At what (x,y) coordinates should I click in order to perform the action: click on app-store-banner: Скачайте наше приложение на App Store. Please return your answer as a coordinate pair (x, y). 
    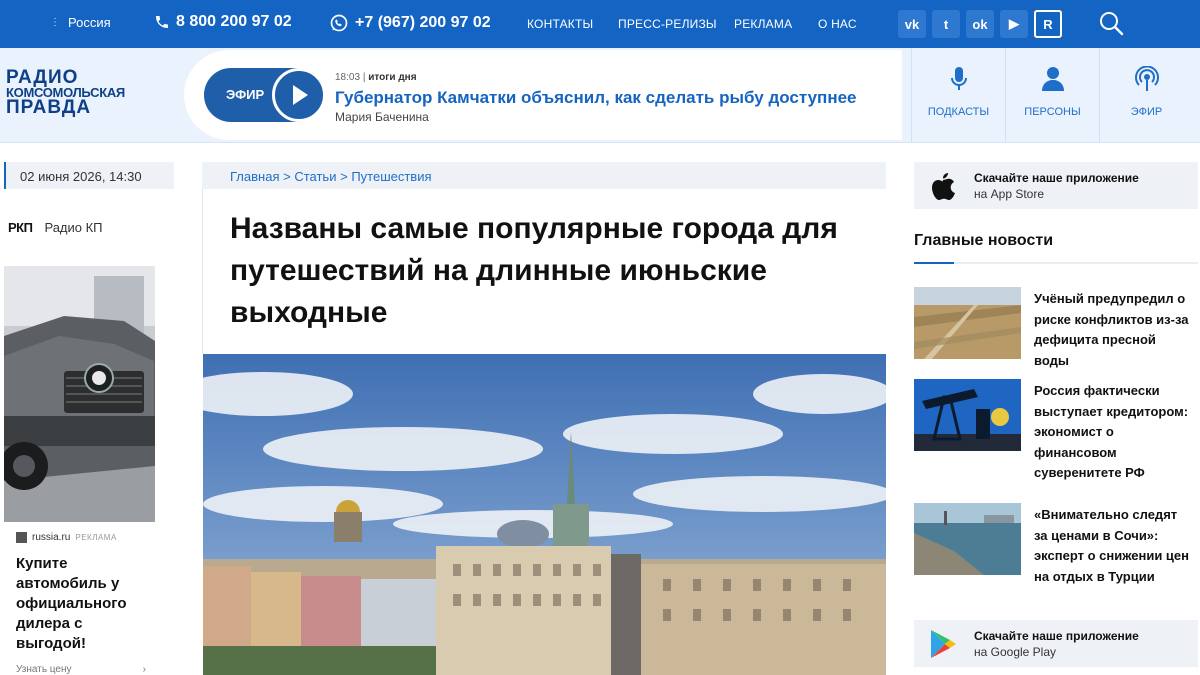
    Looking at the image, I should click on (1056, 185).